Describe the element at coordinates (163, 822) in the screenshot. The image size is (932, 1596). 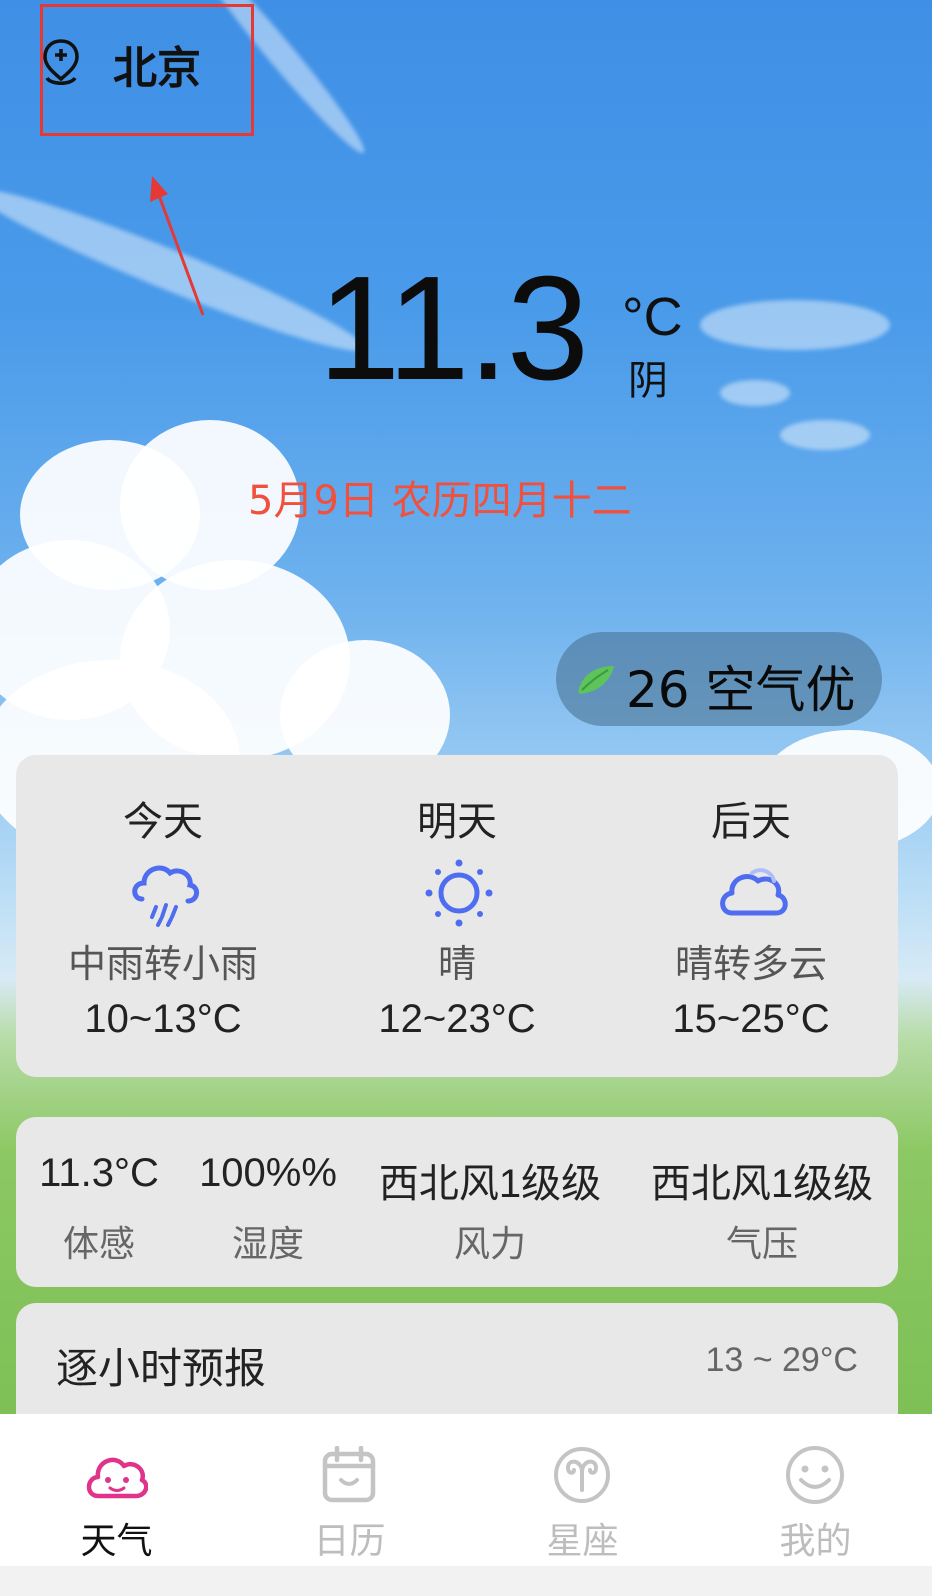
I see `forecast-day-label: 今天` at that location.